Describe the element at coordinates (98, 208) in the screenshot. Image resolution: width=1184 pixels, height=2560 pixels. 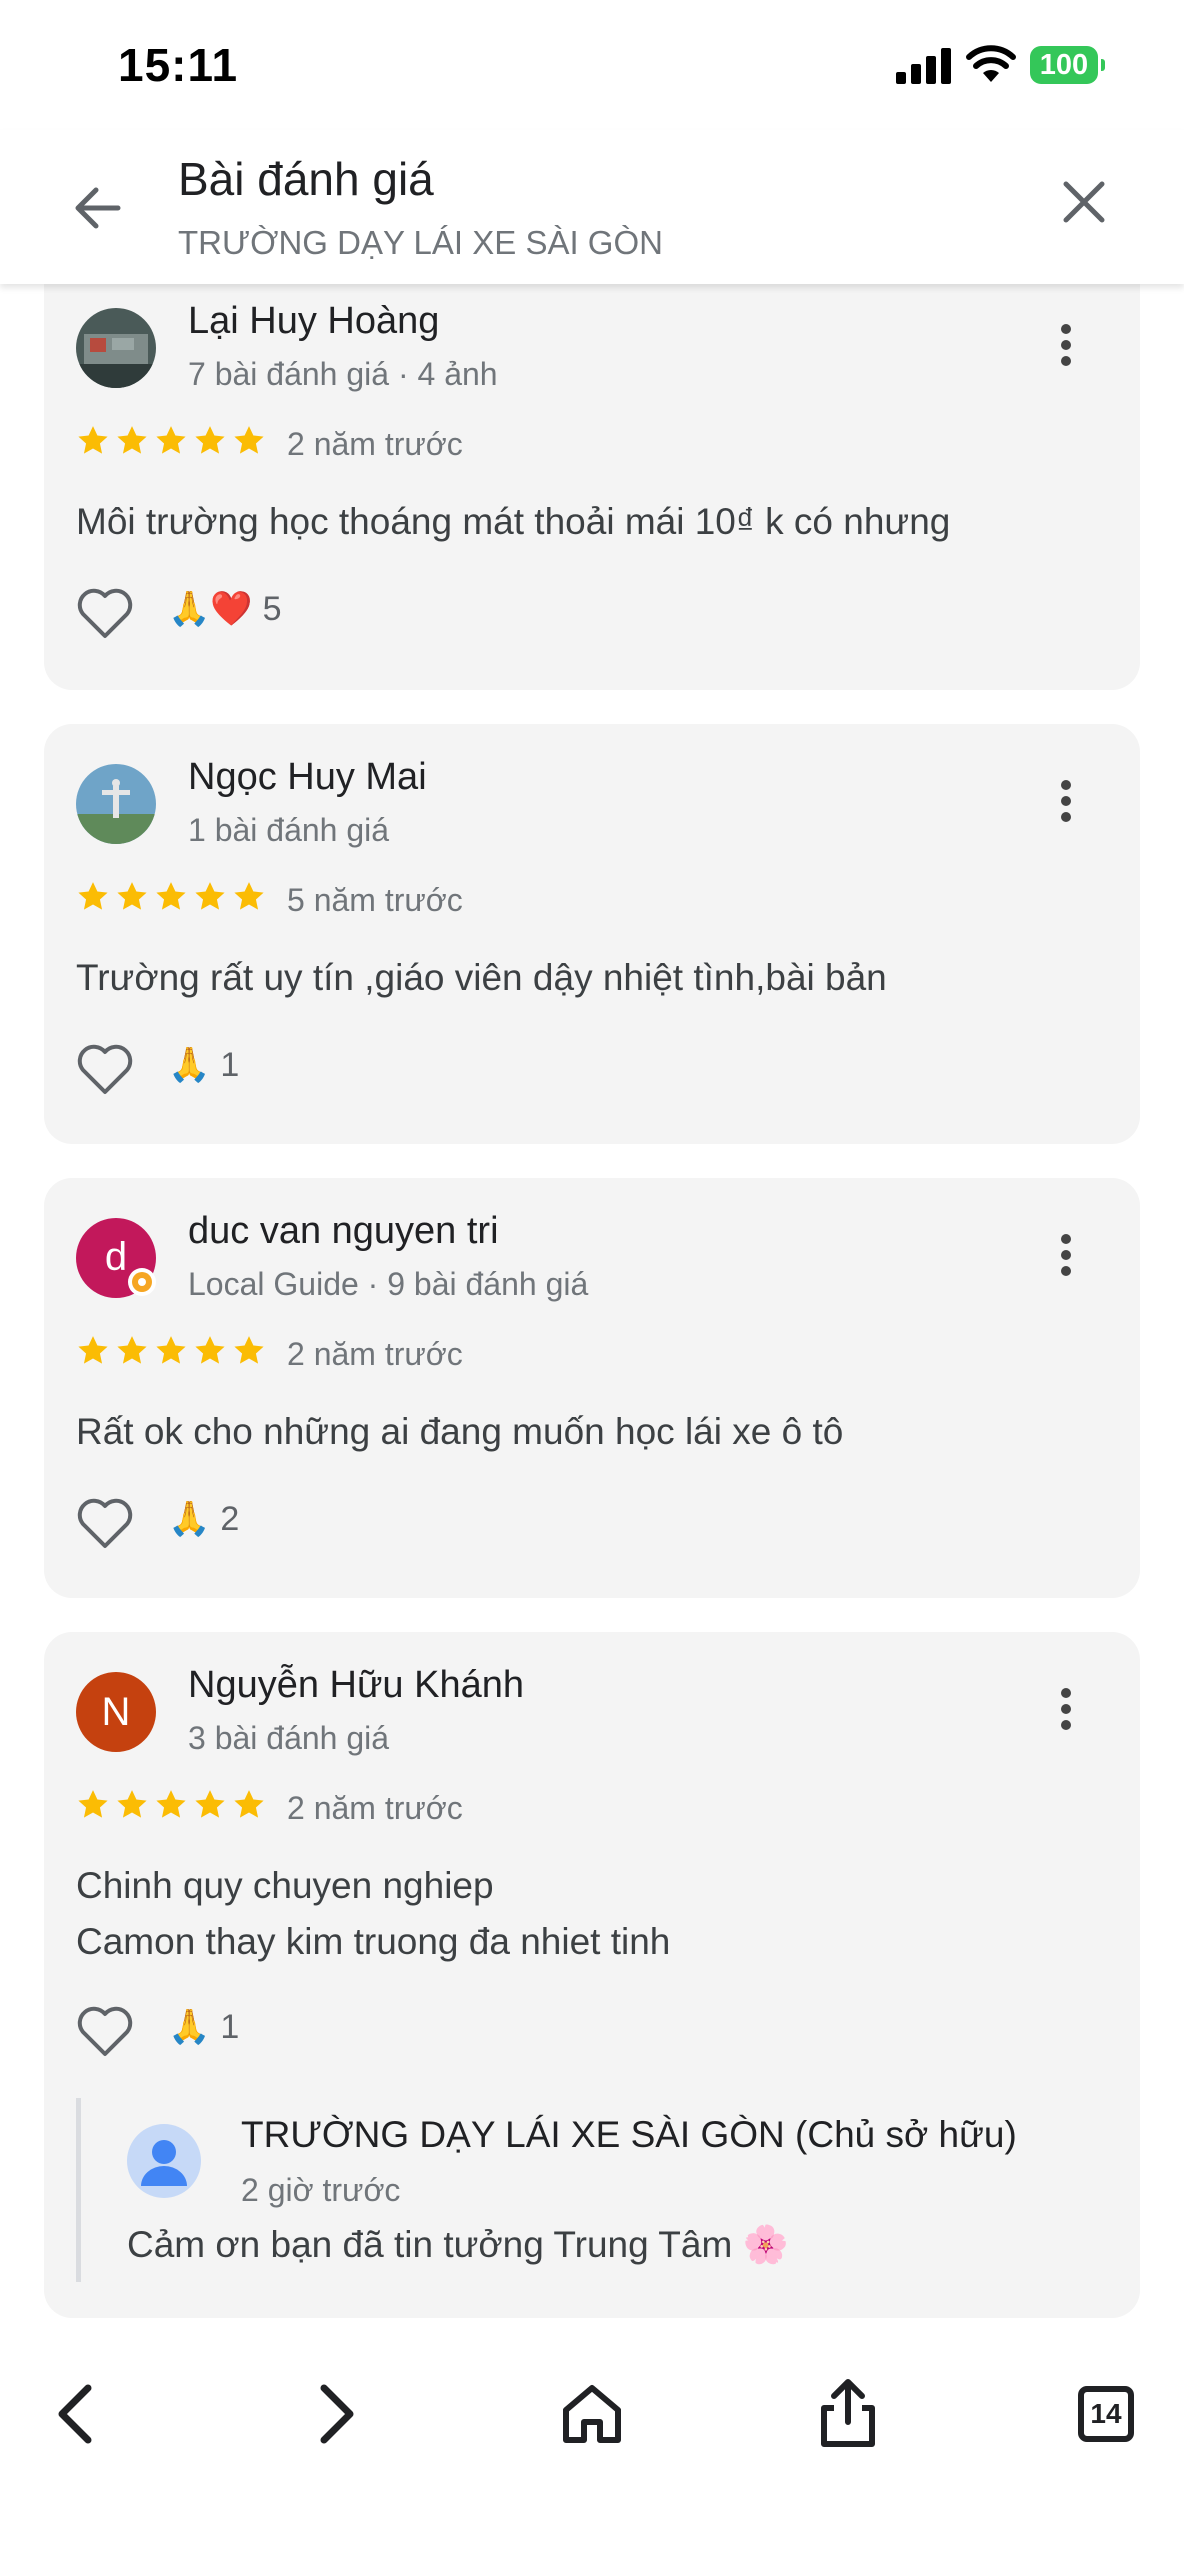
I see `back-arrow-icon` at that location.